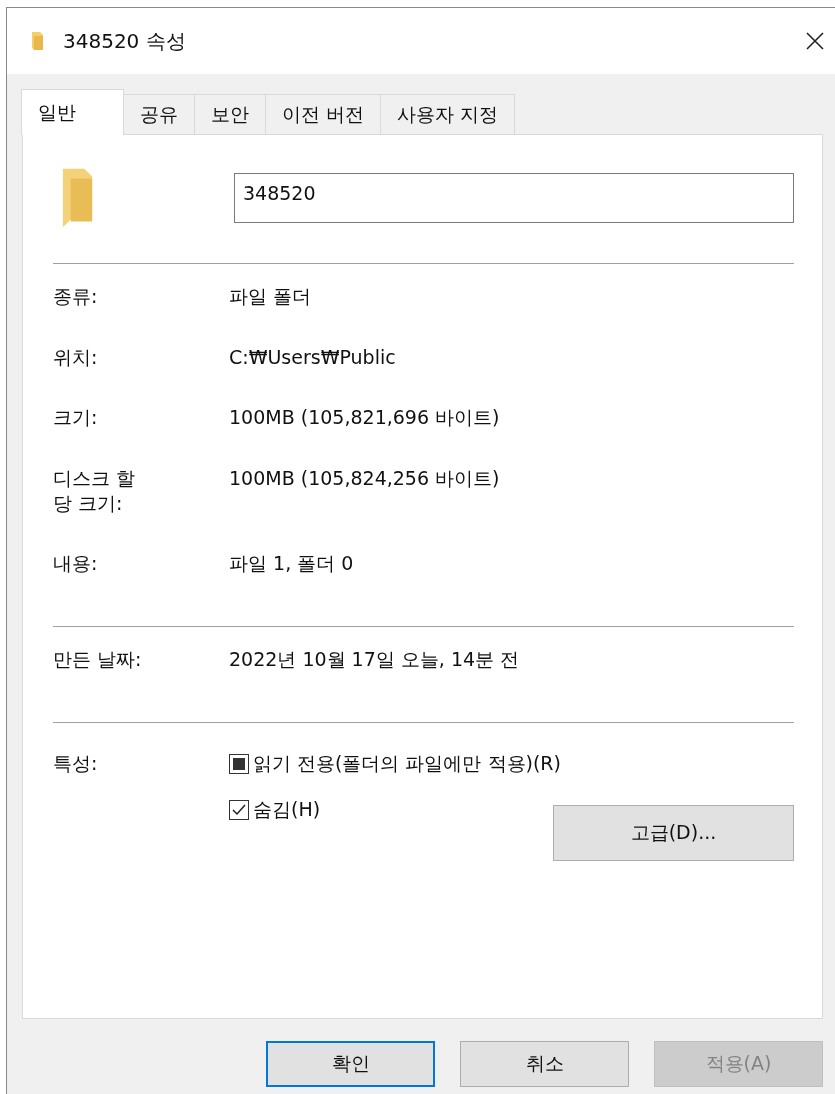 The width and height of the screenshot is (835, 1094). Describe the element at coordinates (364, 478) in the screenshot. I see `property-value: 100MB (105,824,256 바이트)` at that location.